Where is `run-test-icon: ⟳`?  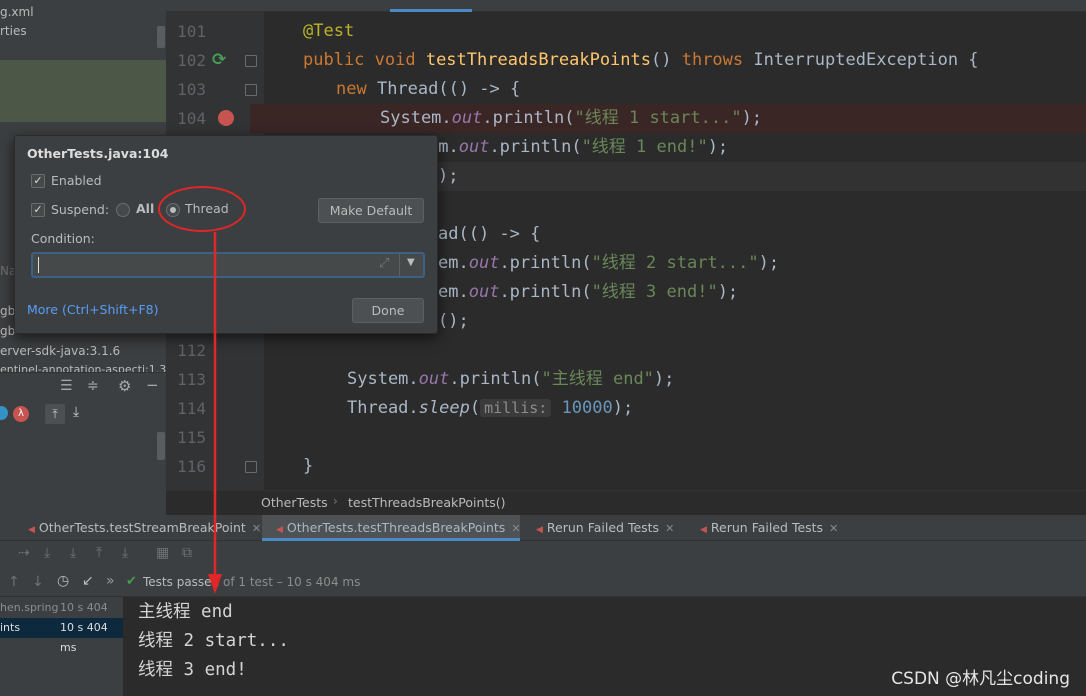 run-test-icon: ⟳ is located at coordinates (219, 60).